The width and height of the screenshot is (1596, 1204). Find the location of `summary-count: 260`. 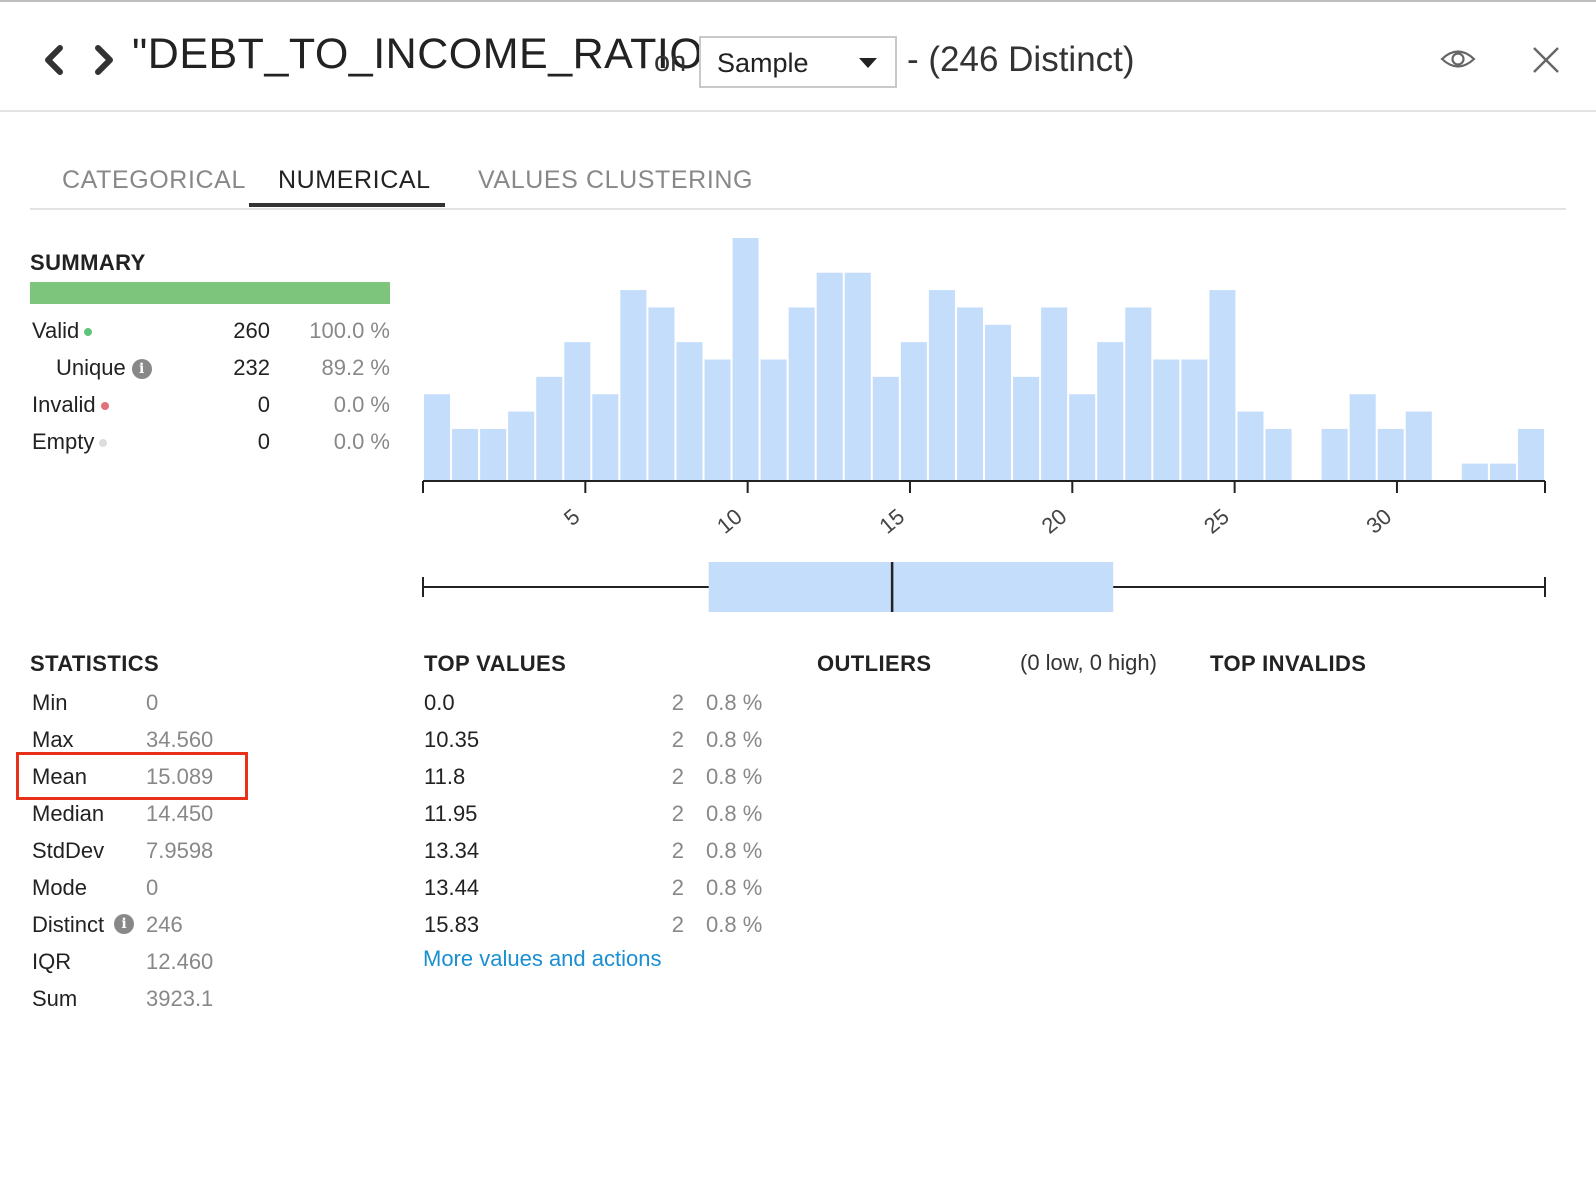

summary-count: 260 is located at coordinates (251, 330).